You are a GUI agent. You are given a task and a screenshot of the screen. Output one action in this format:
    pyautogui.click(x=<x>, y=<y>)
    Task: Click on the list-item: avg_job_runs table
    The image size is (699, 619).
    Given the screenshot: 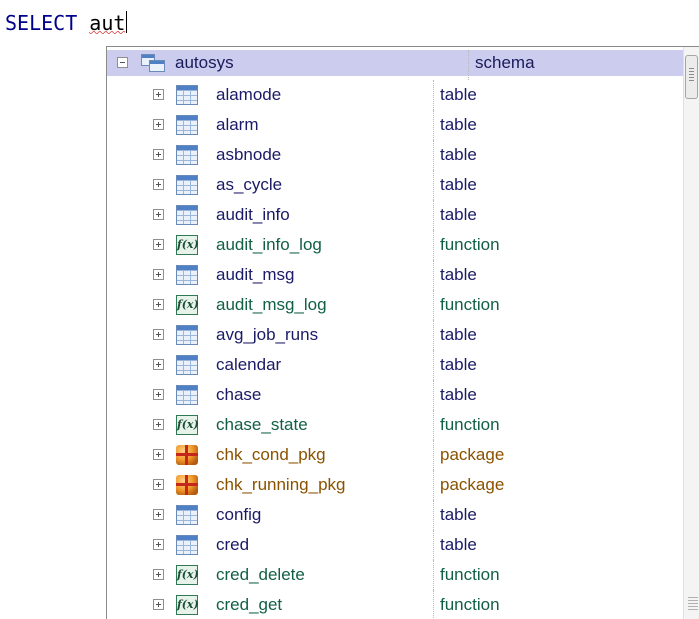 What is the action you would take?
    pyautogui.click(x=395, y=335)
    